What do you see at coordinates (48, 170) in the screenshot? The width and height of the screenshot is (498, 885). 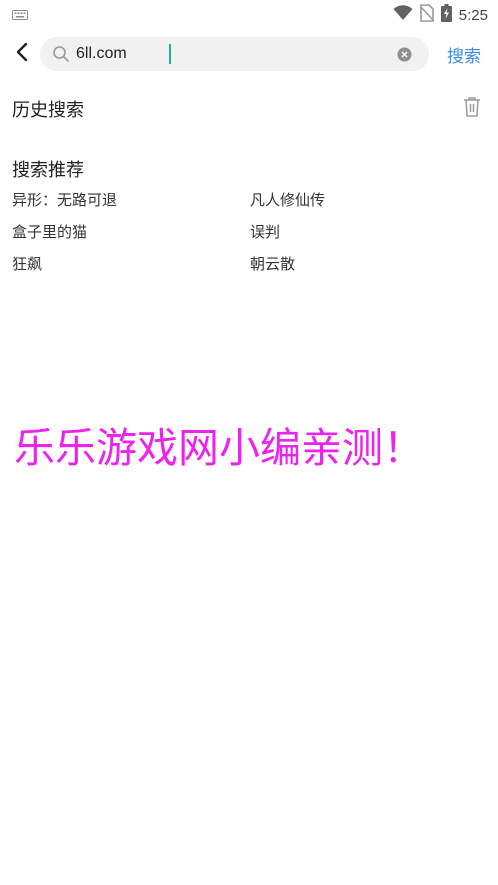 I see `recommend-title: 搜索推荐` at bounding box center [48, 170].